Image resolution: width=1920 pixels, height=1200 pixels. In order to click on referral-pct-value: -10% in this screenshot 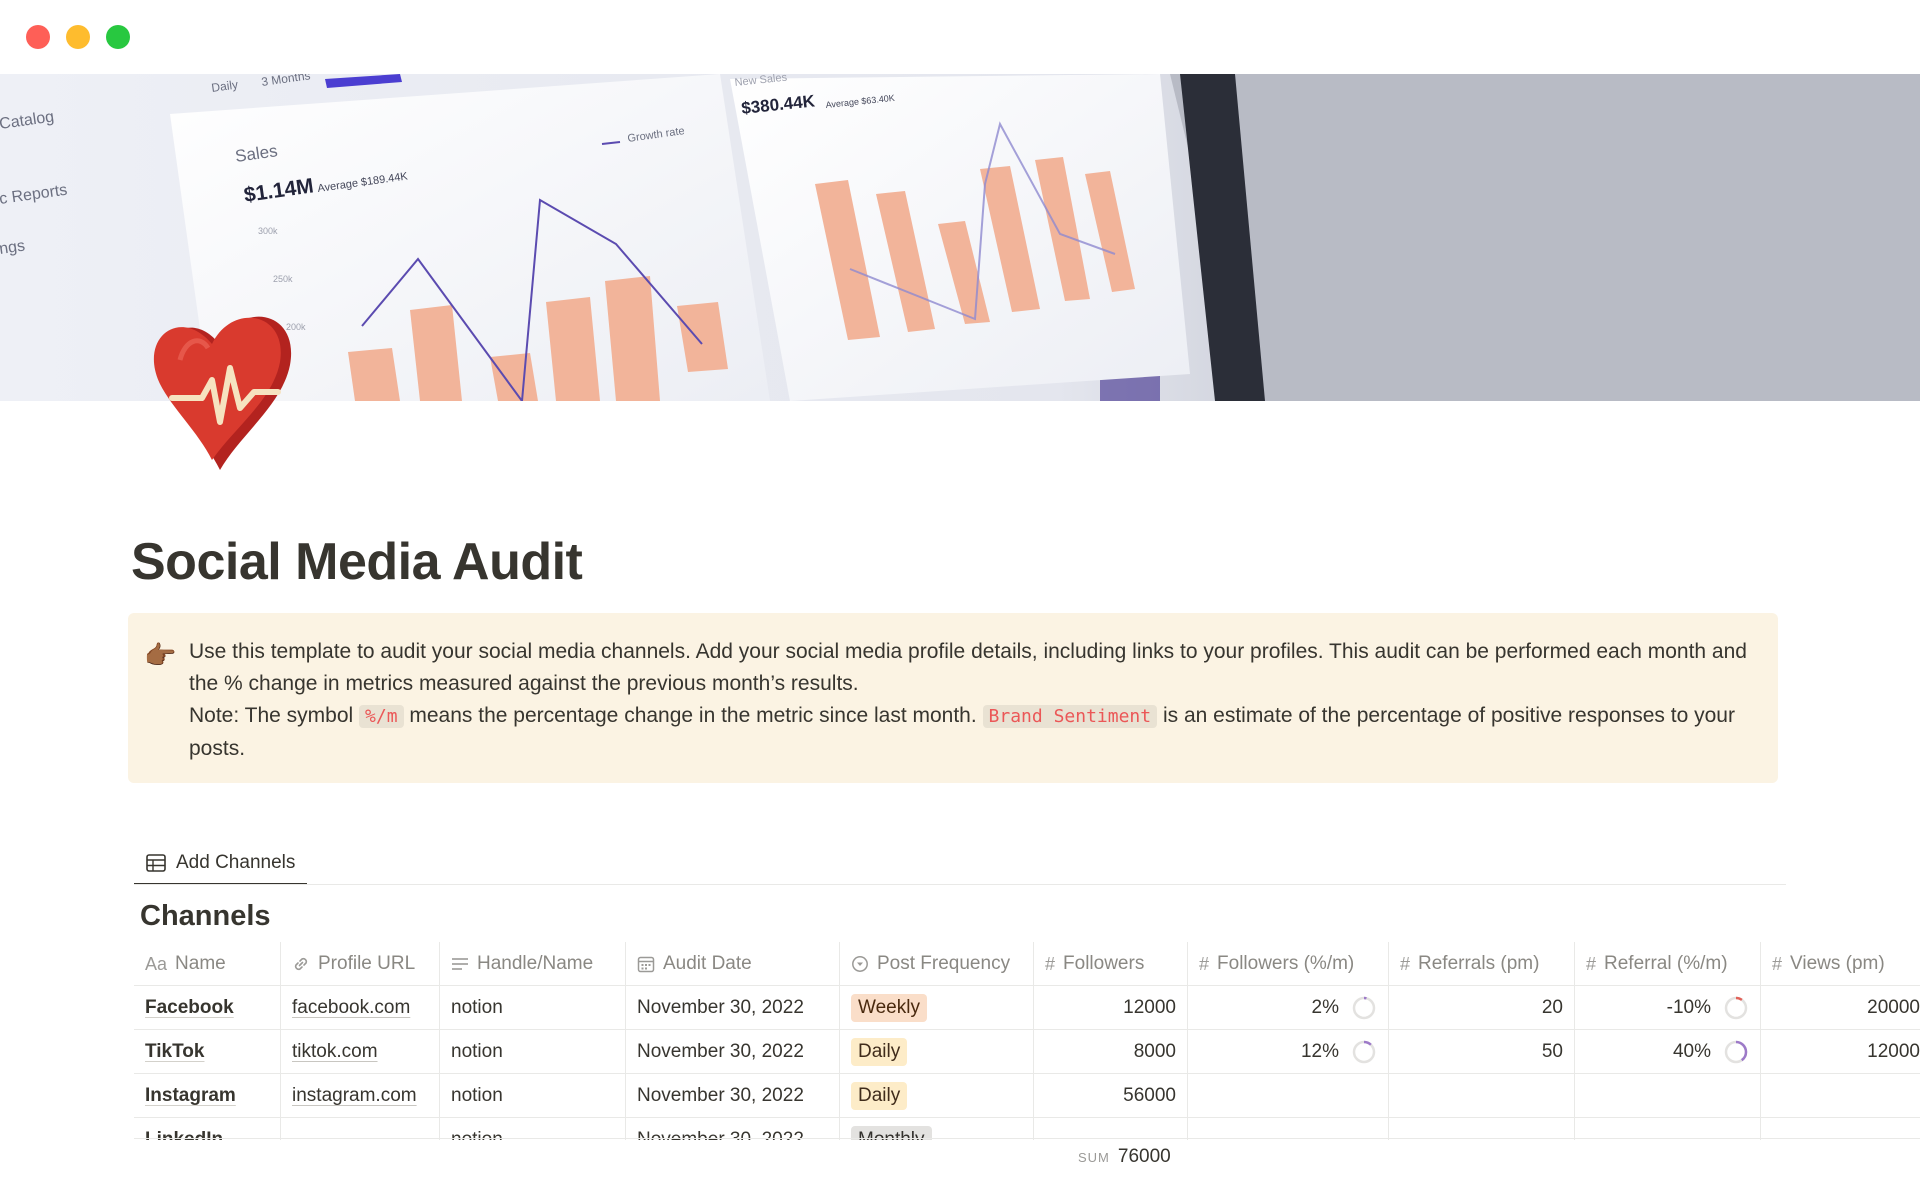, I will do `click(1688, 1007)`.